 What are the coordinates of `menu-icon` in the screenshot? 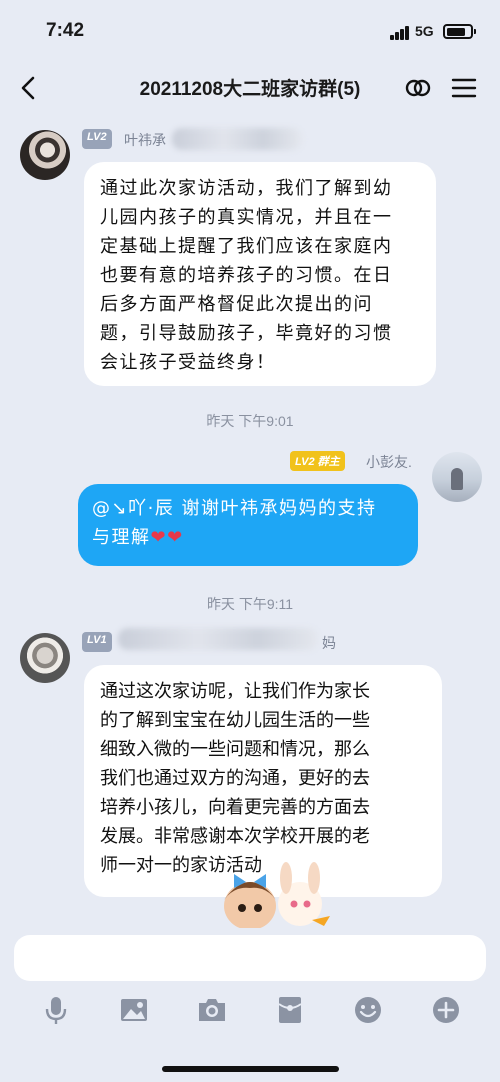 It's located at (464, 88).